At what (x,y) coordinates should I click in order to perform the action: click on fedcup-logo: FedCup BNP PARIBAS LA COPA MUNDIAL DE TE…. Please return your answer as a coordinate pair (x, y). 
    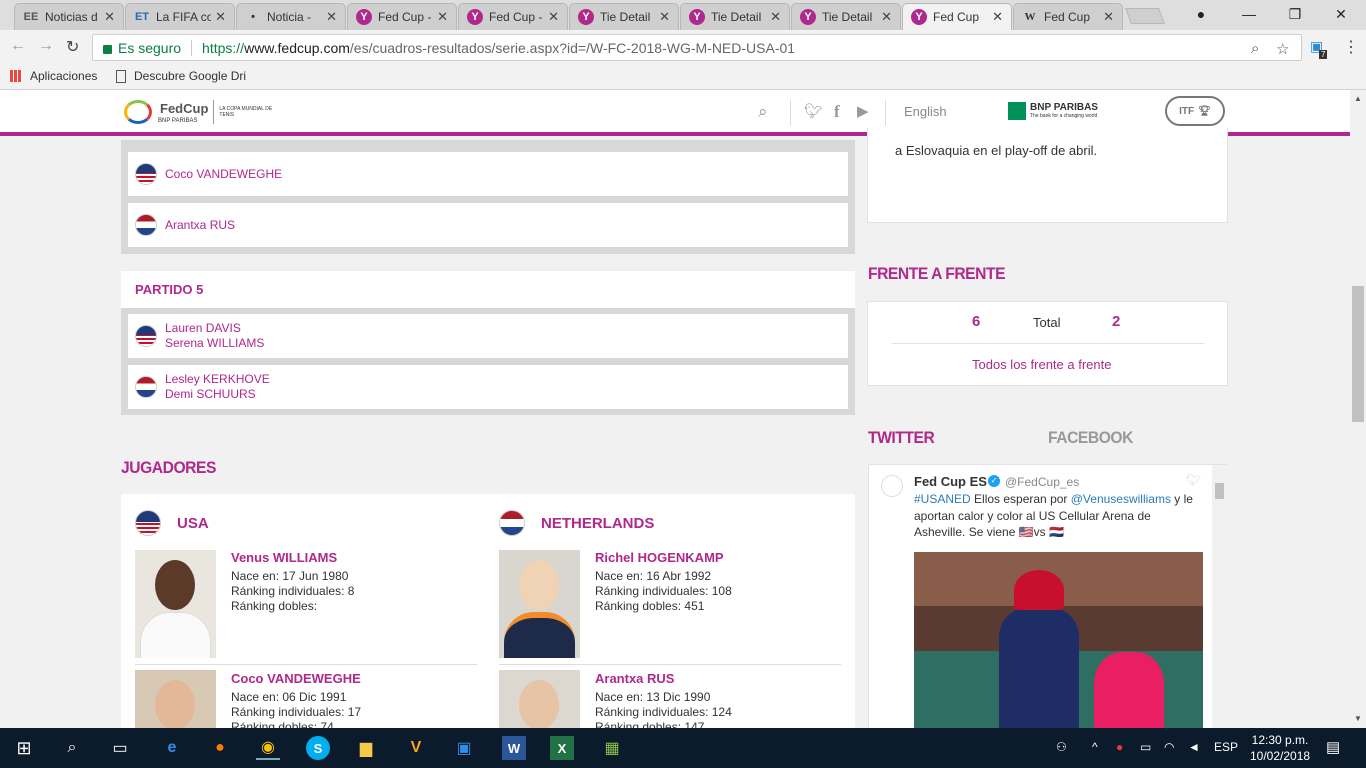
    Looking at the image, I should click on (198, 112).